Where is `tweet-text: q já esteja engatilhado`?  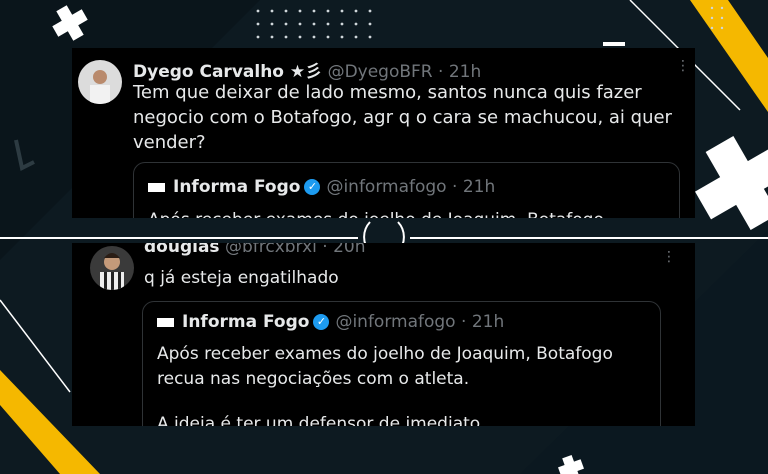
tweet-text: q já esteja engatilhado is located at coordinates (241, 278).